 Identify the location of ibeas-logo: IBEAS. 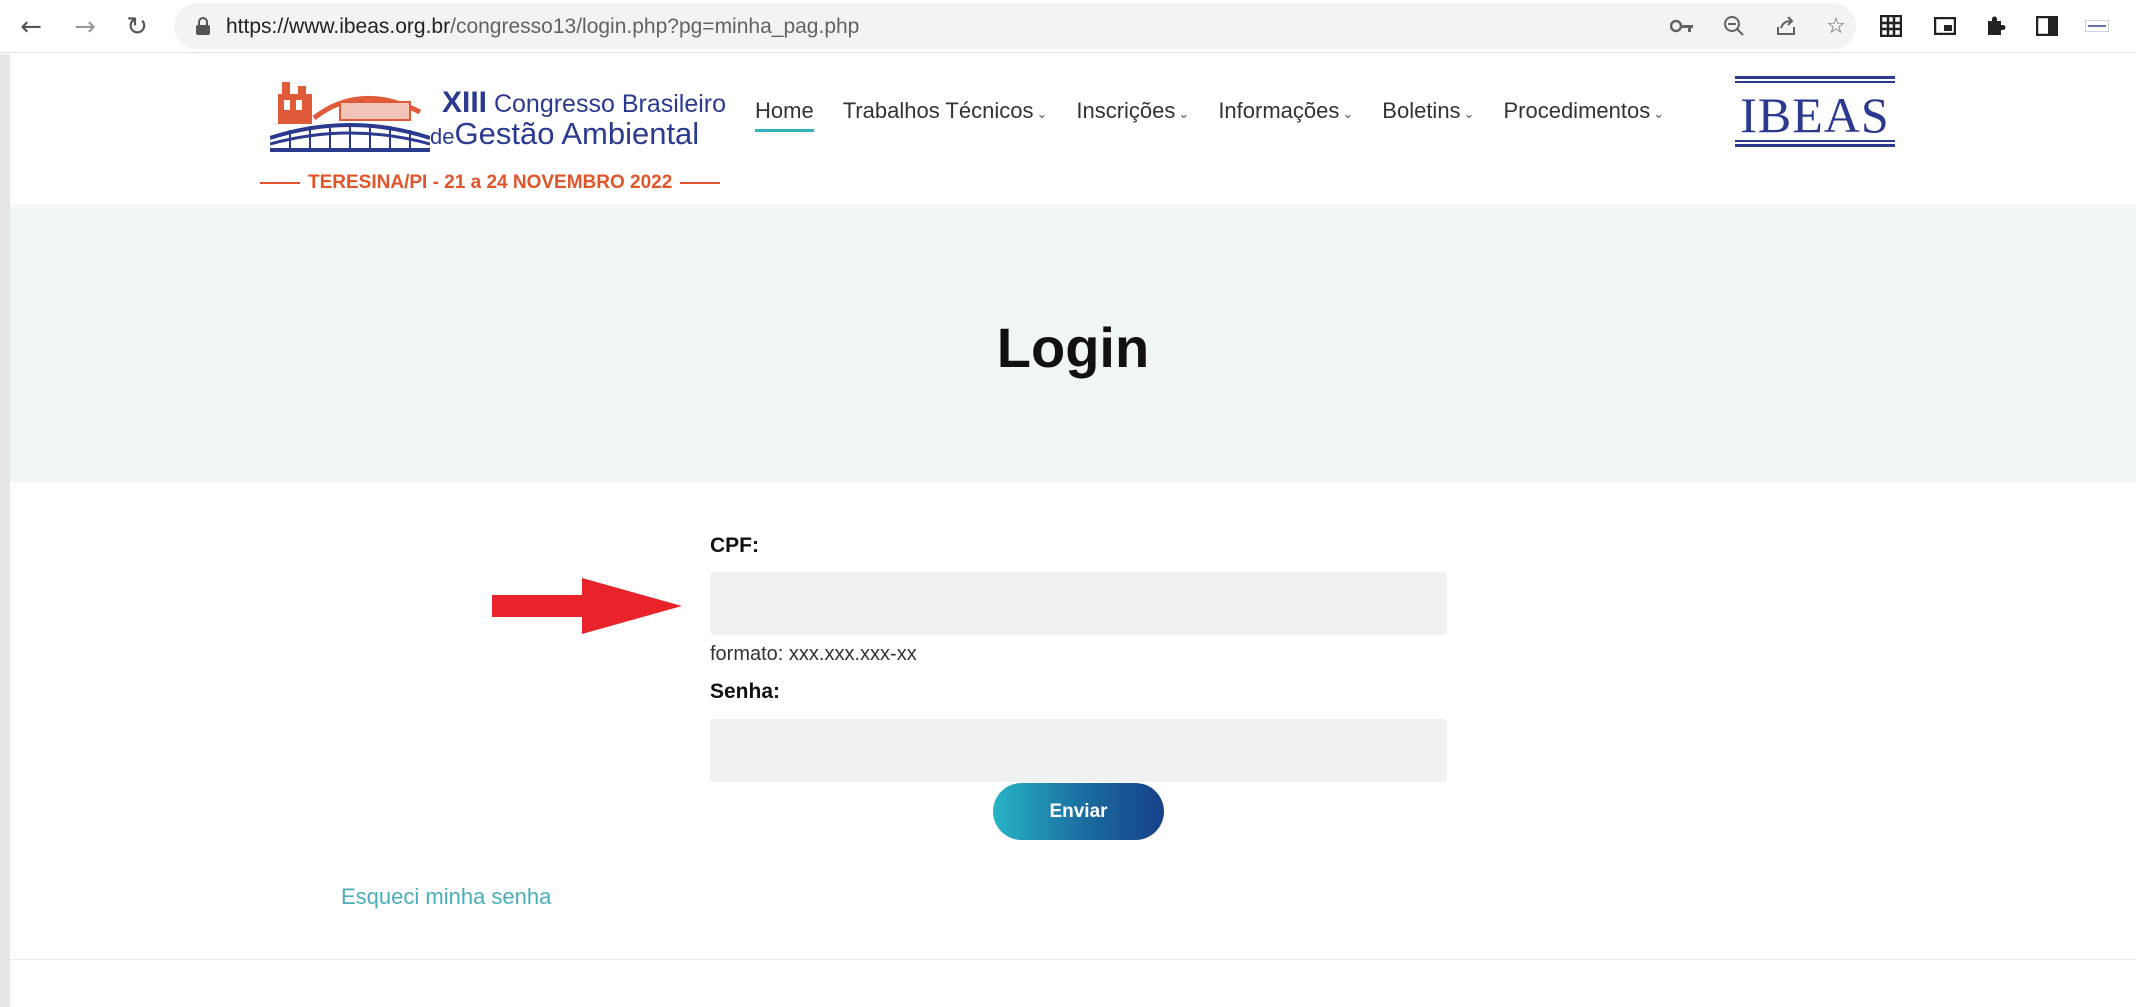
(1815, 112).